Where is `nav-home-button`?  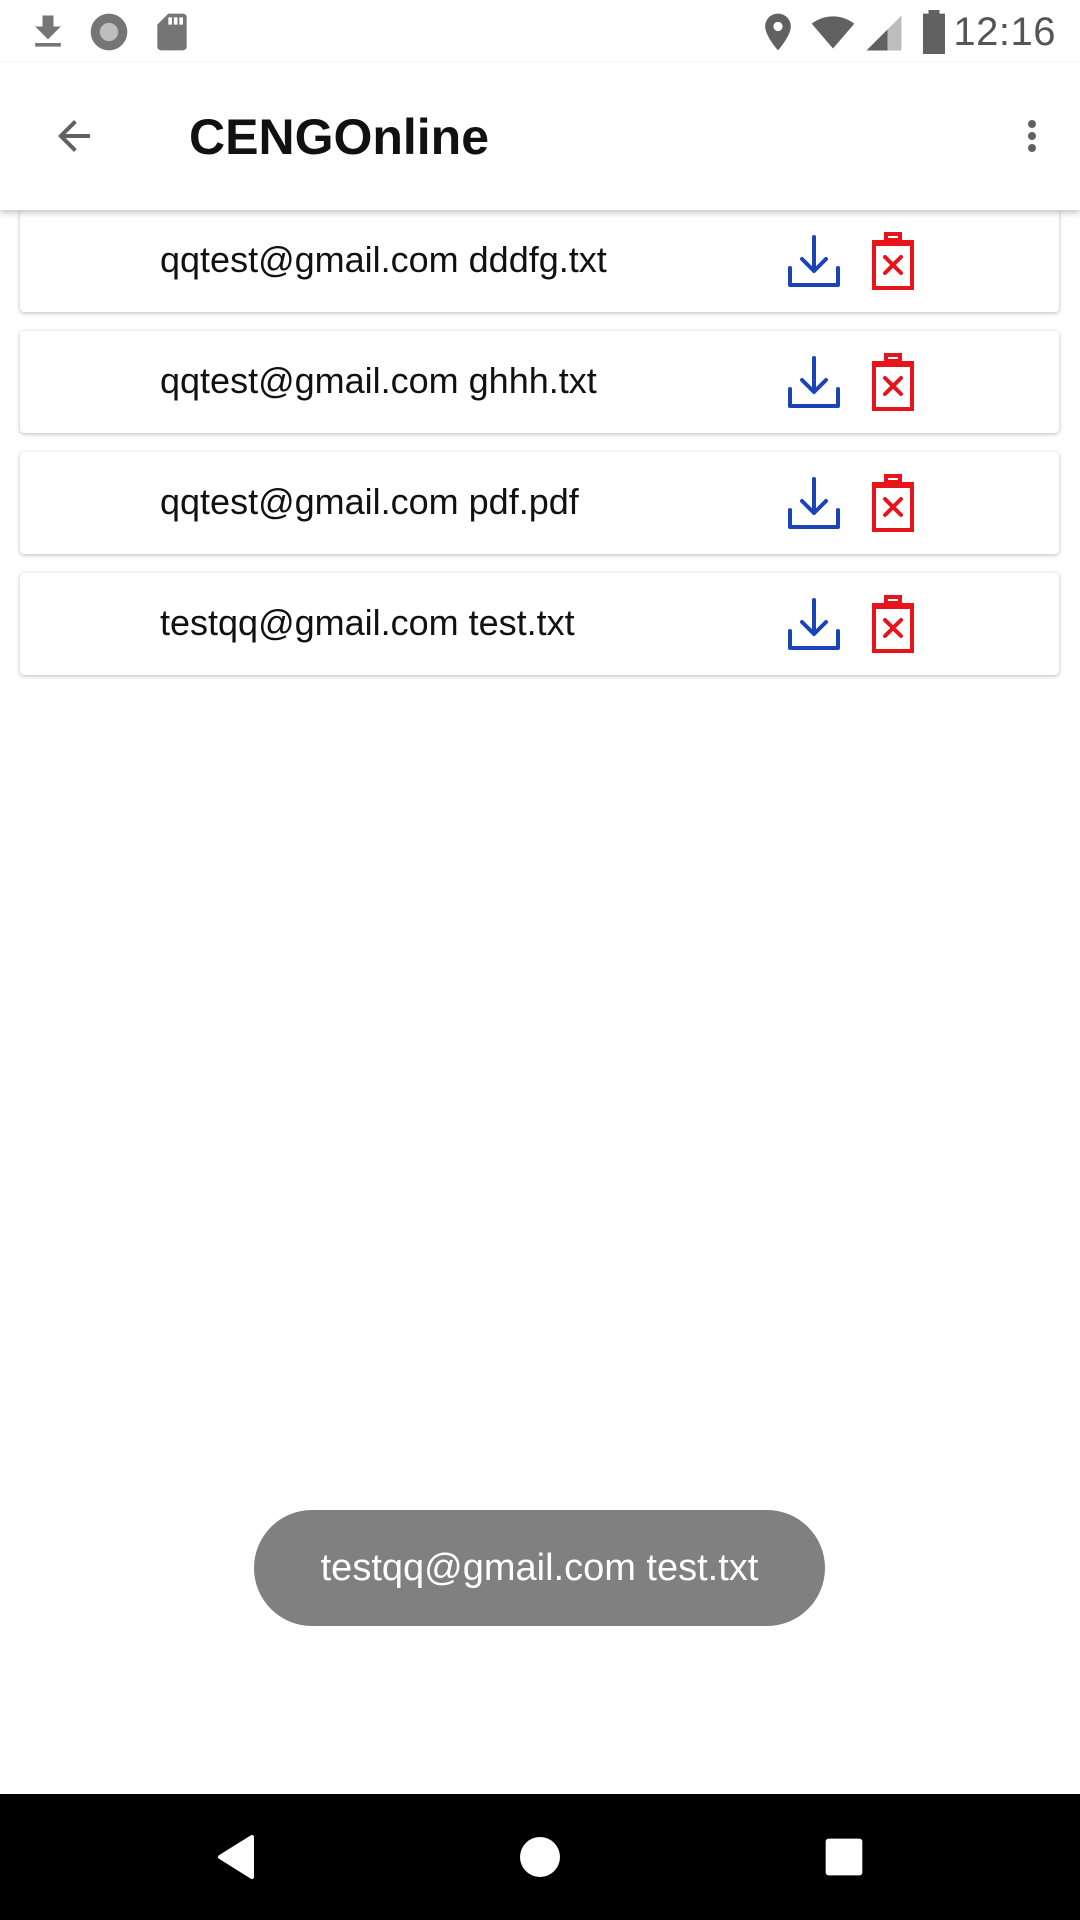
nav-home-button is located at coordinates (540, 1857).